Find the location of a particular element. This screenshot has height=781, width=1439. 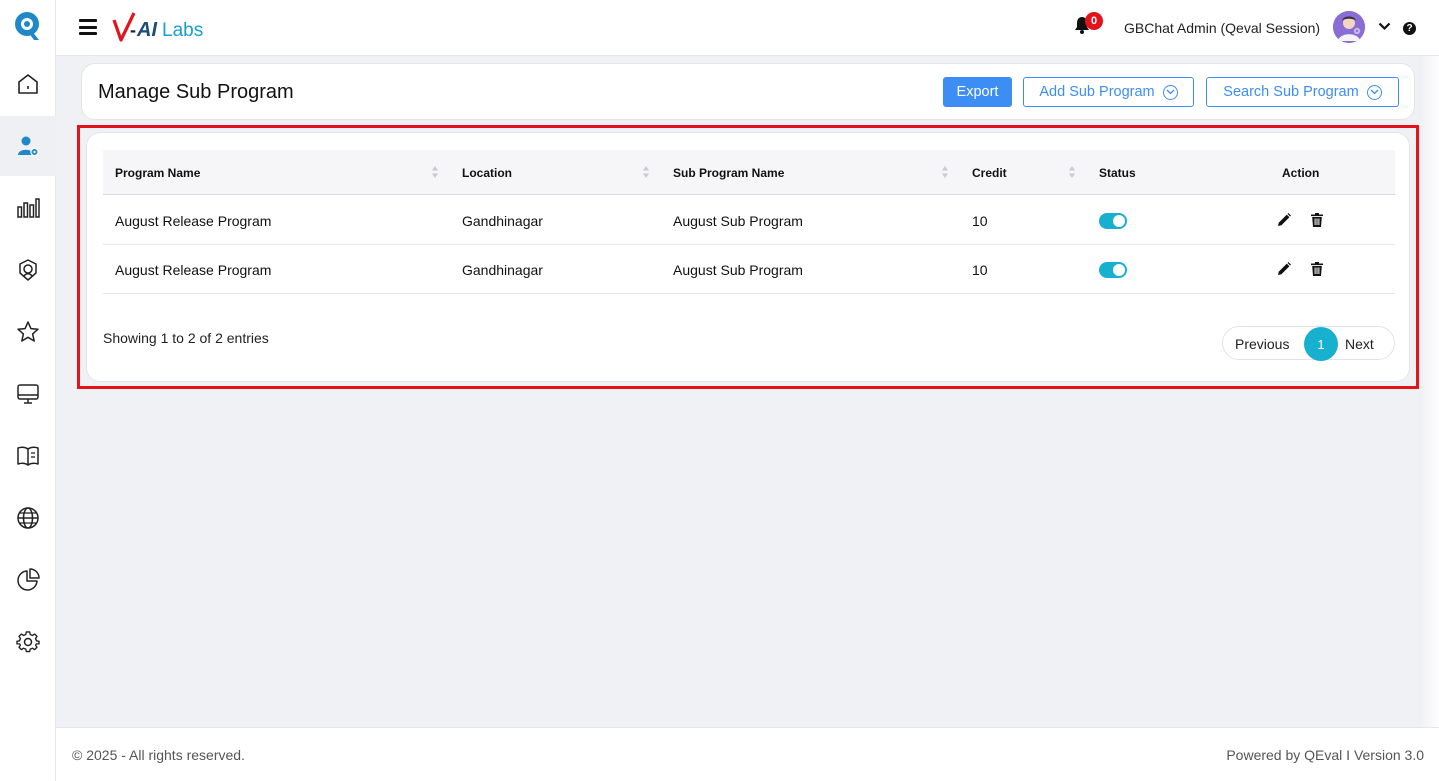

sidebar-item-analytics is located at coordinates (28, 580).